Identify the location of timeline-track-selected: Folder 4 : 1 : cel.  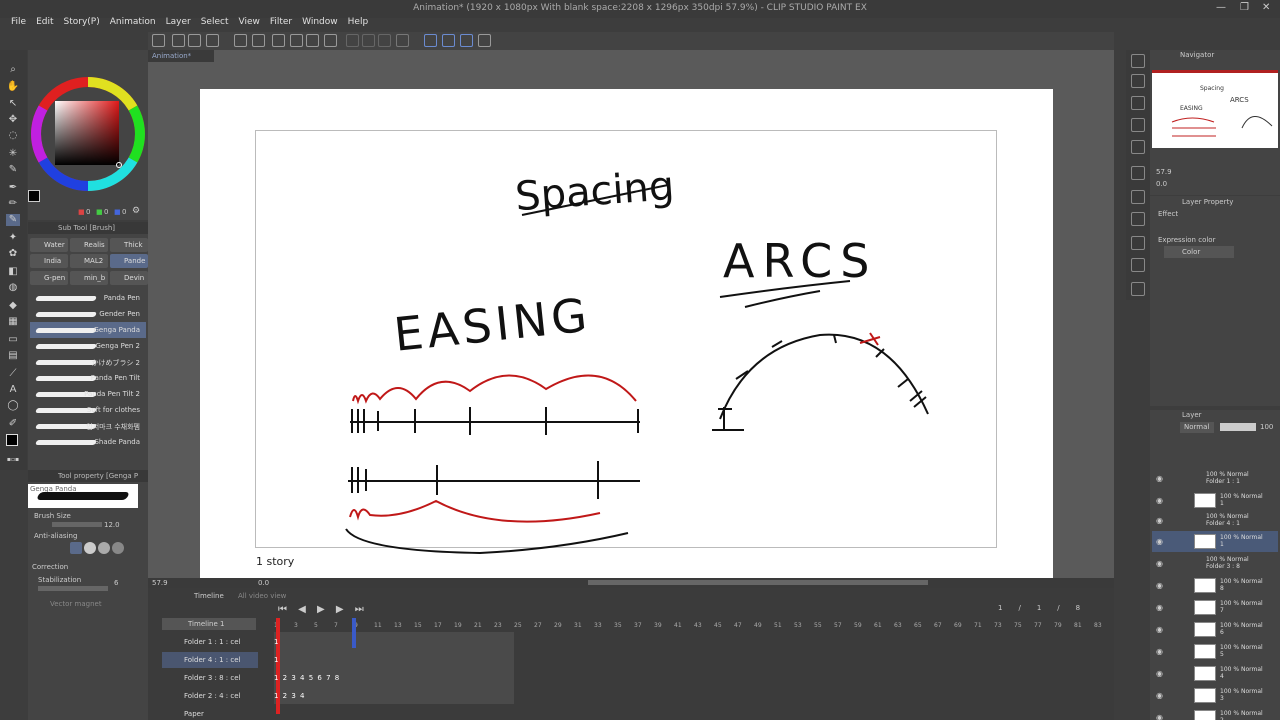
(210, 660).